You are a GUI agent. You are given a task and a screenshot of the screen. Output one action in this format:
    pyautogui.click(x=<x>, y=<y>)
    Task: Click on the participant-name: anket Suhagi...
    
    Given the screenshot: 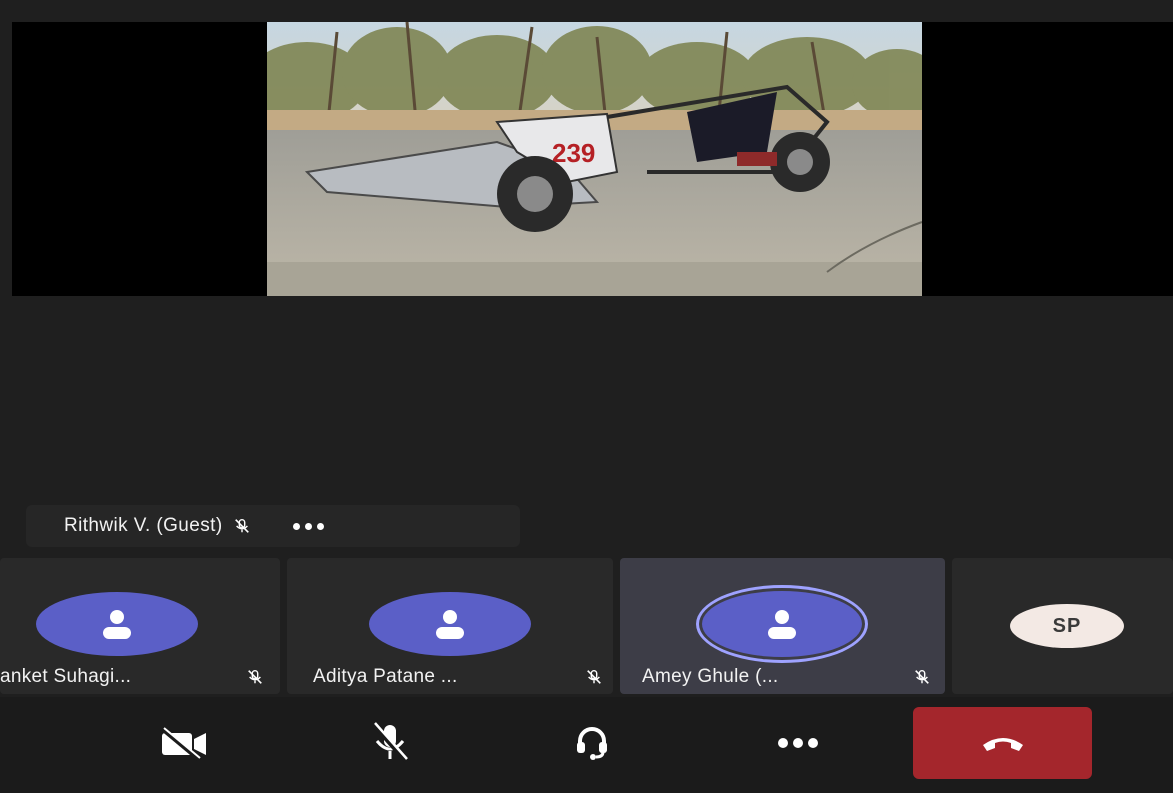 What is the action you would take?
    pyautogui.click(x=66, y=676)
    